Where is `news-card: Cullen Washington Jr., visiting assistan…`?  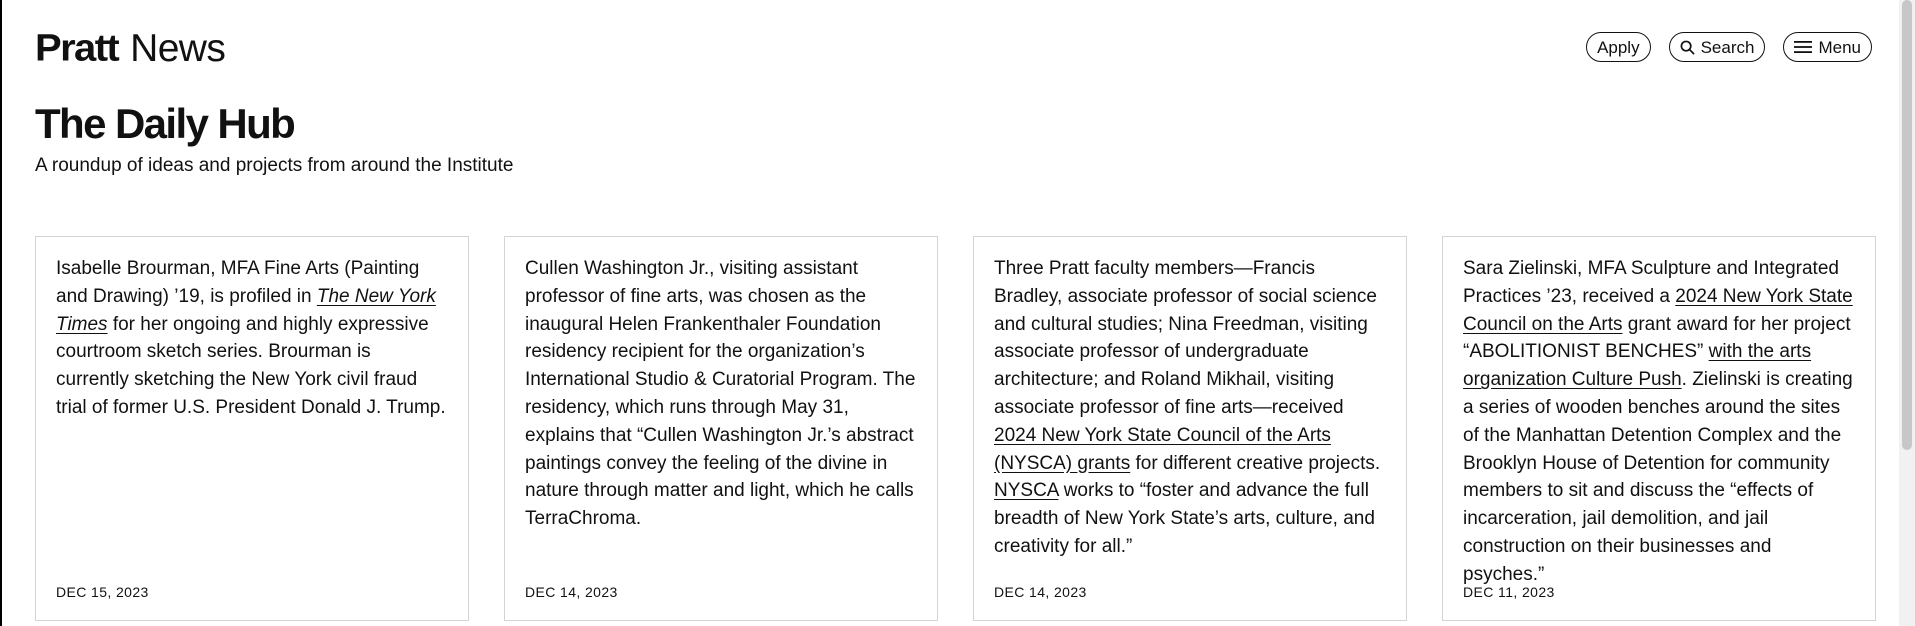
news-card: Cullen Washington Jr., visiting assistan… is located at coordinates (721, 428).